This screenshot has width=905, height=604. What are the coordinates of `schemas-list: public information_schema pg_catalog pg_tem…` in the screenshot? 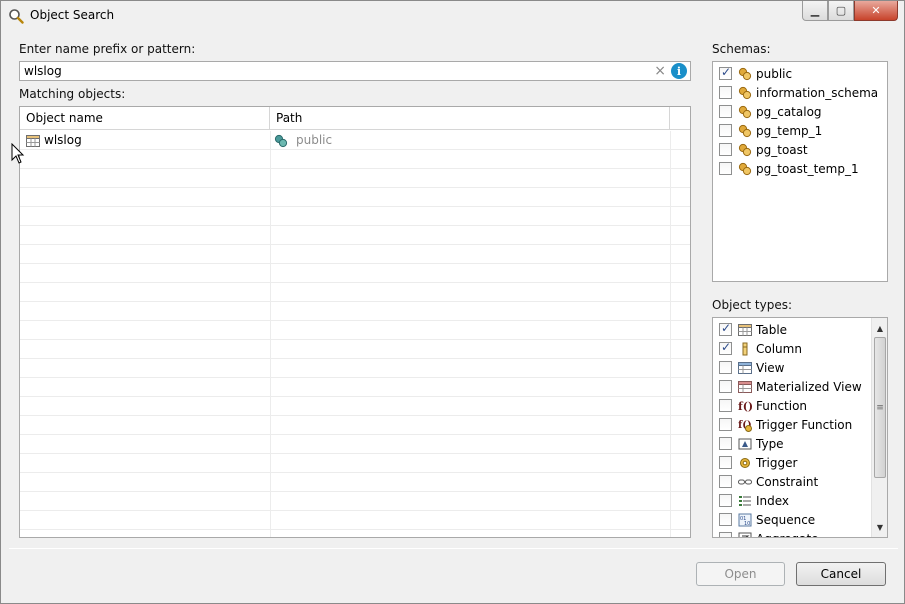 It's located at (800, 171).